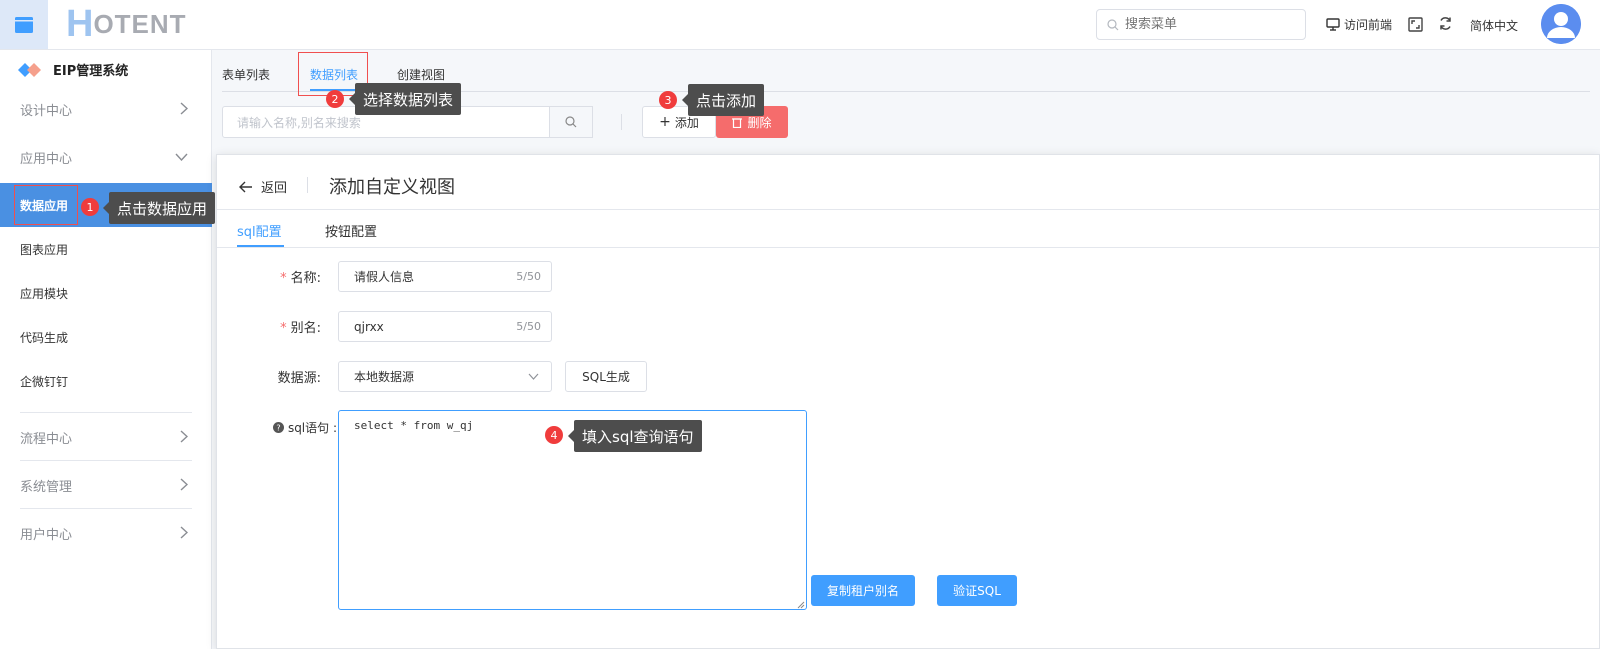 This screenshot has height=649, width=1600. What do you see at coordinates (44, 381) in the screenshot?
I see `sidebar-item-label: 企微钉钉` at bounding box center [44, 381].